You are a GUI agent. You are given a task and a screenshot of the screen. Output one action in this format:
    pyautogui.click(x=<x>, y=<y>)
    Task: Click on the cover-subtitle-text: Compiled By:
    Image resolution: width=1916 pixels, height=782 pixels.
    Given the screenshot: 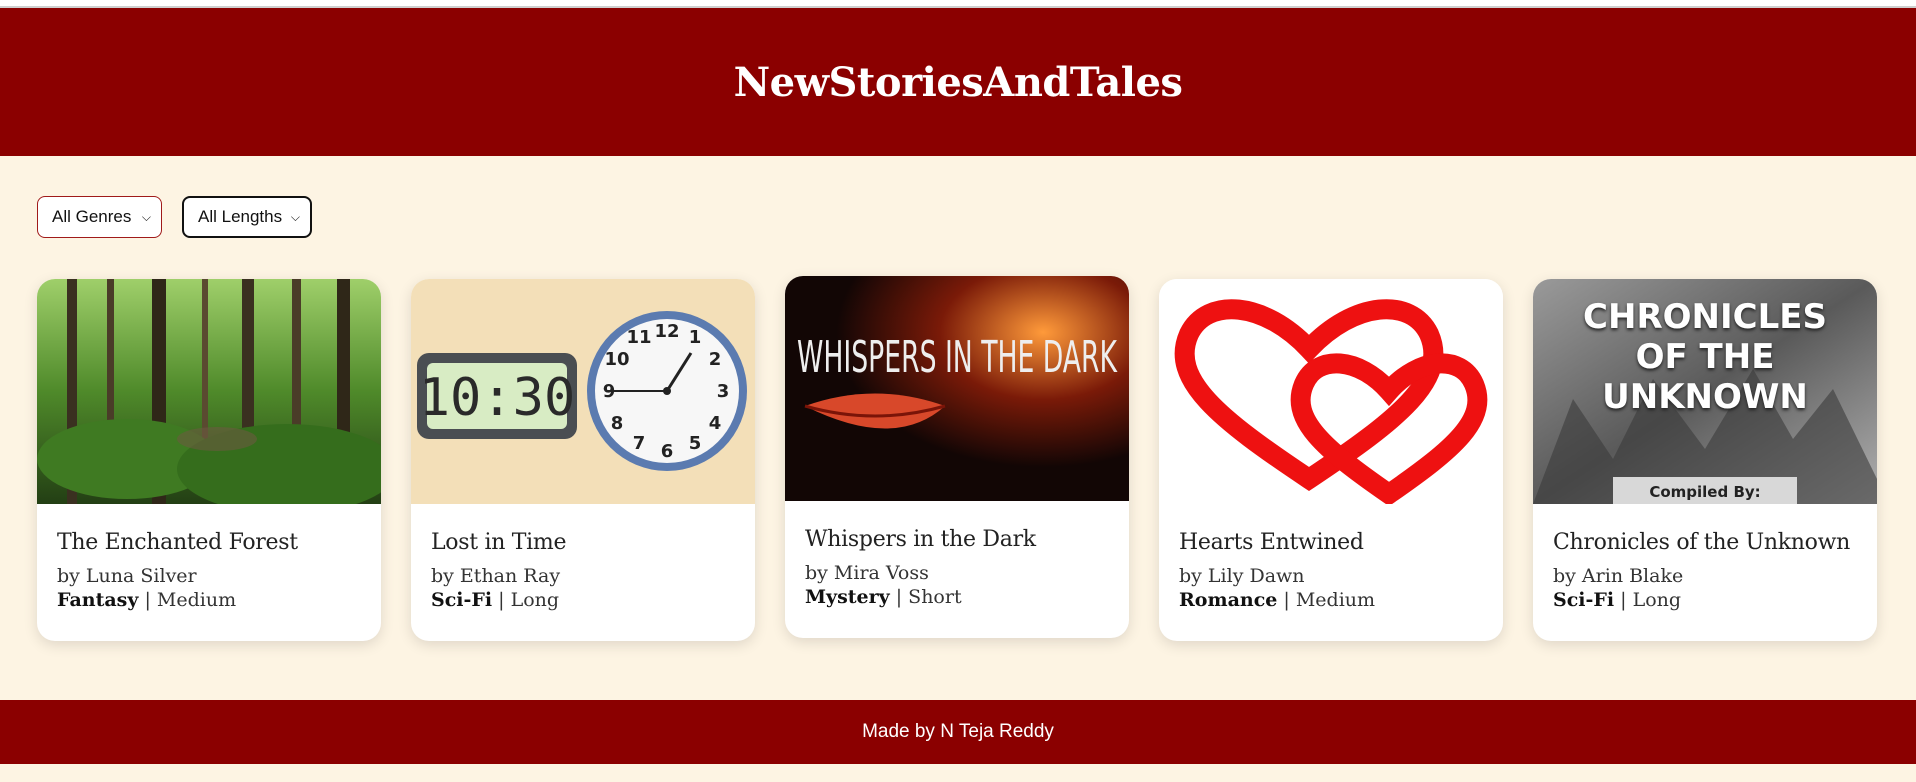 What is the action you would take?
    pyautogui.click(x=1704, y=492)
    